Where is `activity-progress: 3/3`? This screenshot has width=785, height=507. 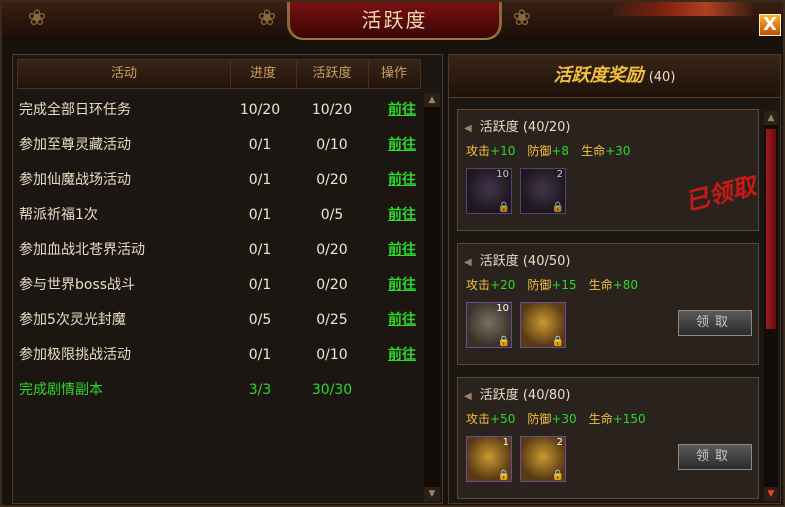
activity-progress: 3/3 is located at coordinates (260, 390).